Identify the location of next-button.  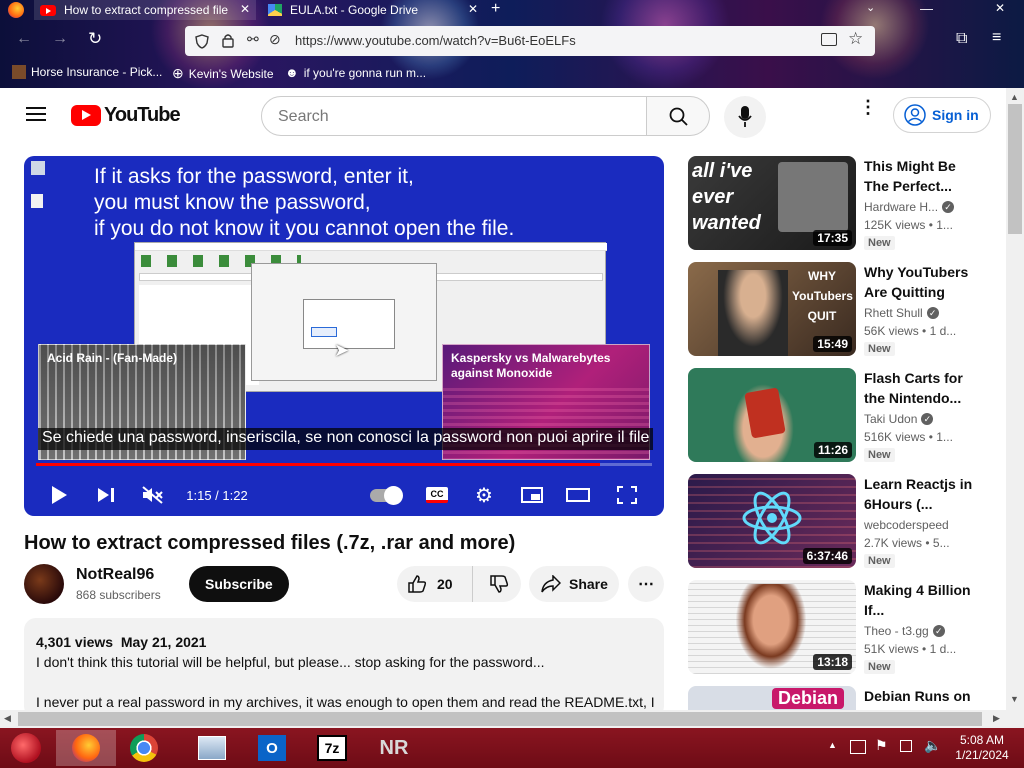
(106, 495).